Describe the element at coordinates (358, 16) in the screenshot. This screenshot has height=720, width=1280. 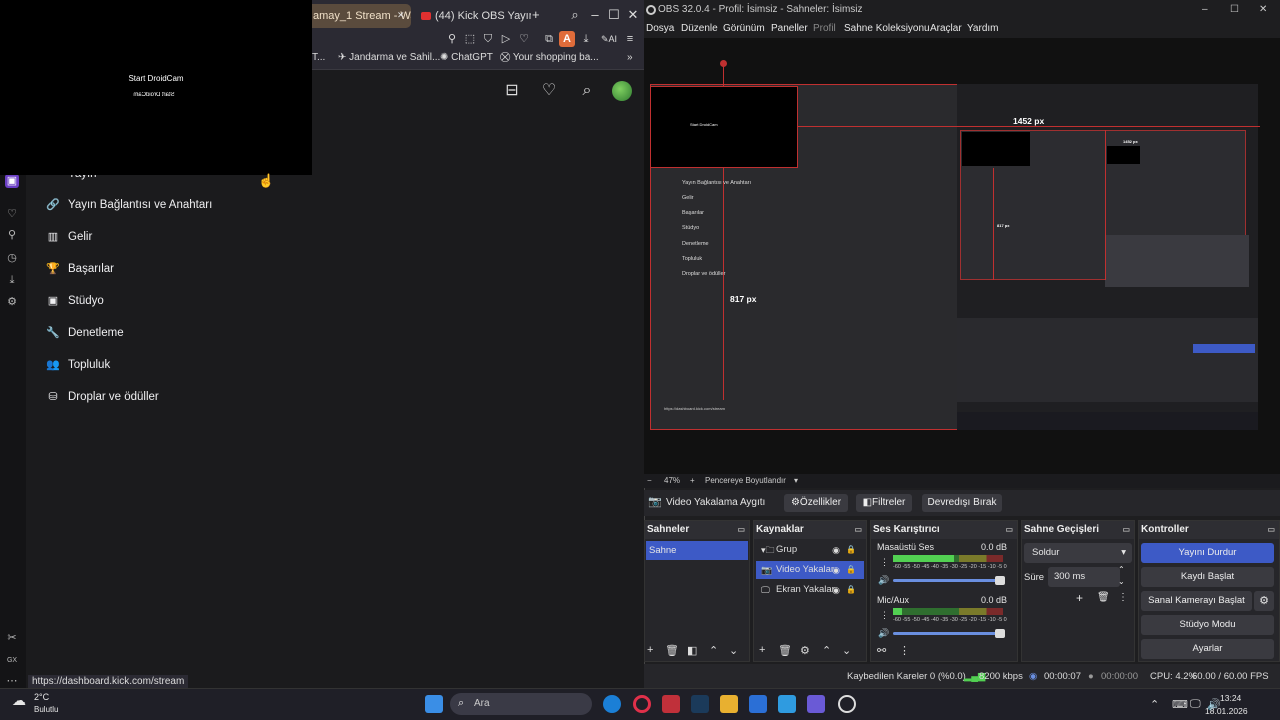
I see `tab-stream-watch: amay_1 Stream - Watch` at that location.